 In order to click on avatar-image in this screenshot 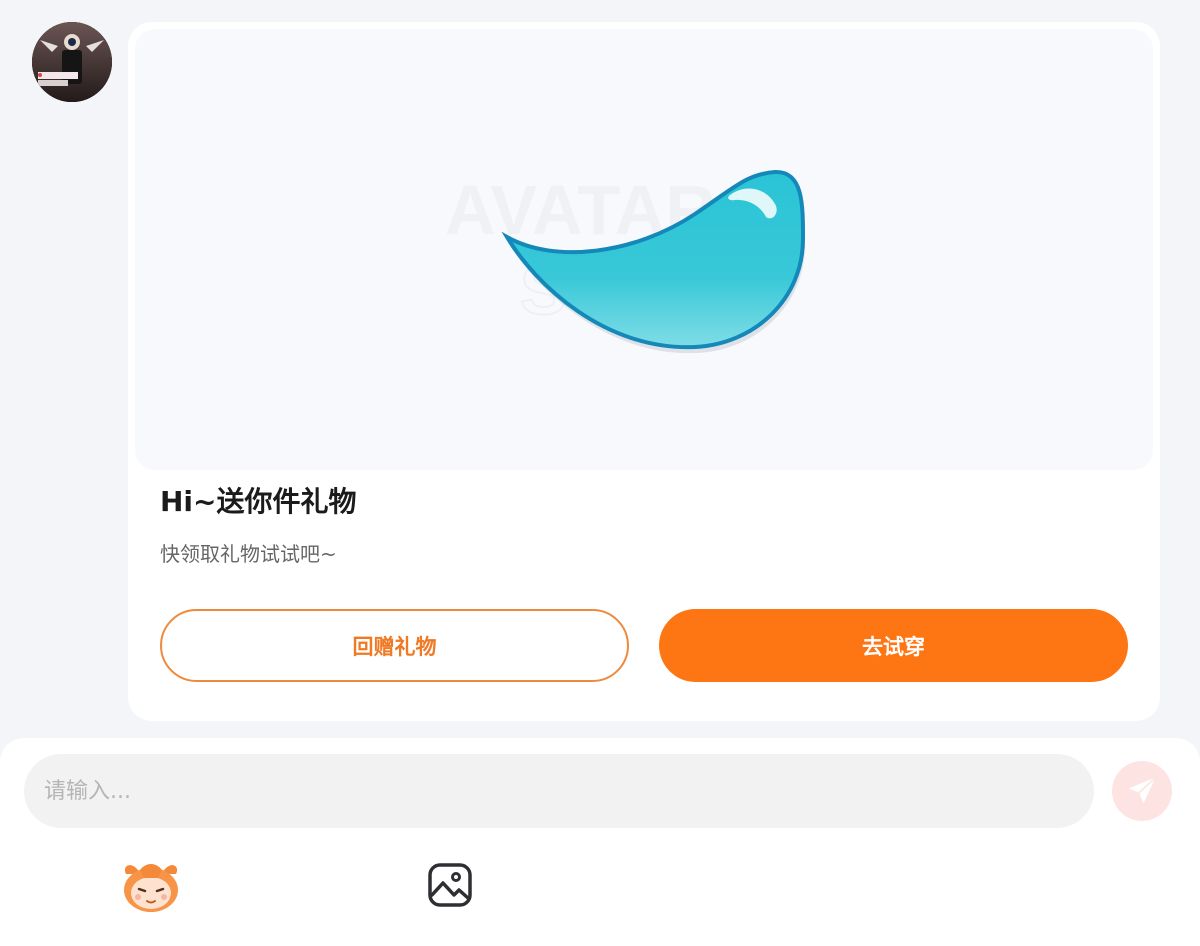, I will do `click(72, 62)`.